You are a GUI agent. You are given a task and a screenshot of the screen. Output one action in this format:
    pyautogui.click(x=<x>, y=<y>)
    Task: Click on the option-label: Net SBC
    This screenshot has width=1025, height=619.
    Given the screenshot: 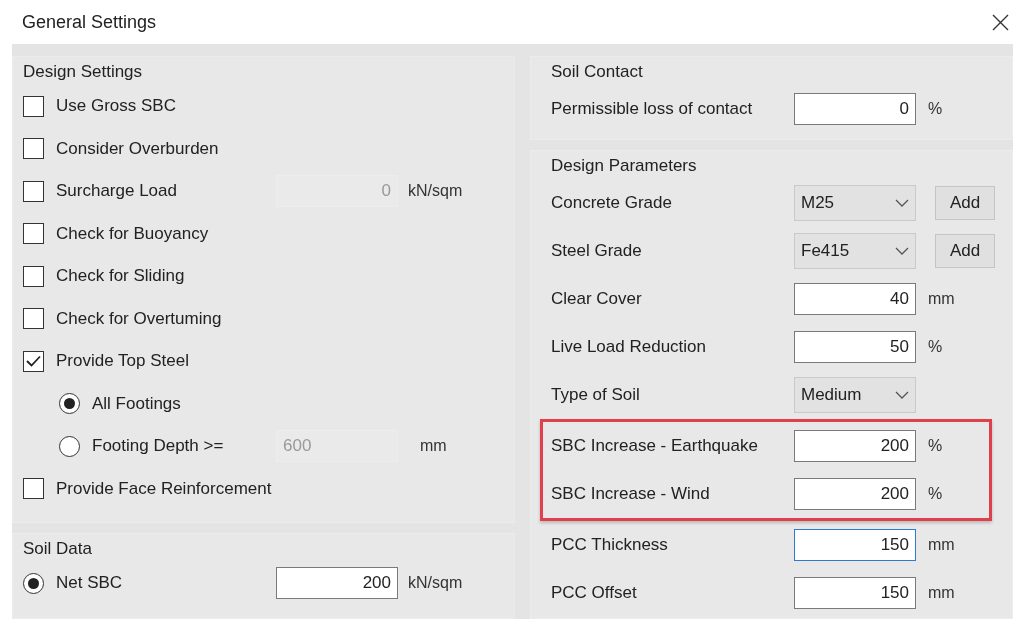 What is the action you would take?
    pyautogui.click(x=89, y=583)
    